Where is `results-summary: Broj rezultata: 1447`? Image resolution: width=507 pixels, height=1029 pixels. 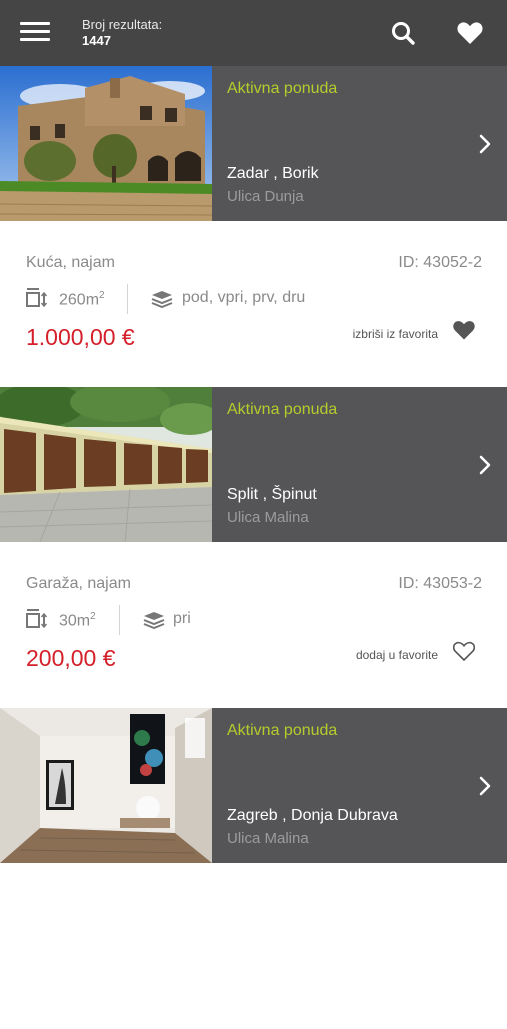
results-summary: Broj rezultata: 1447 is located at coordinates (122, 33).